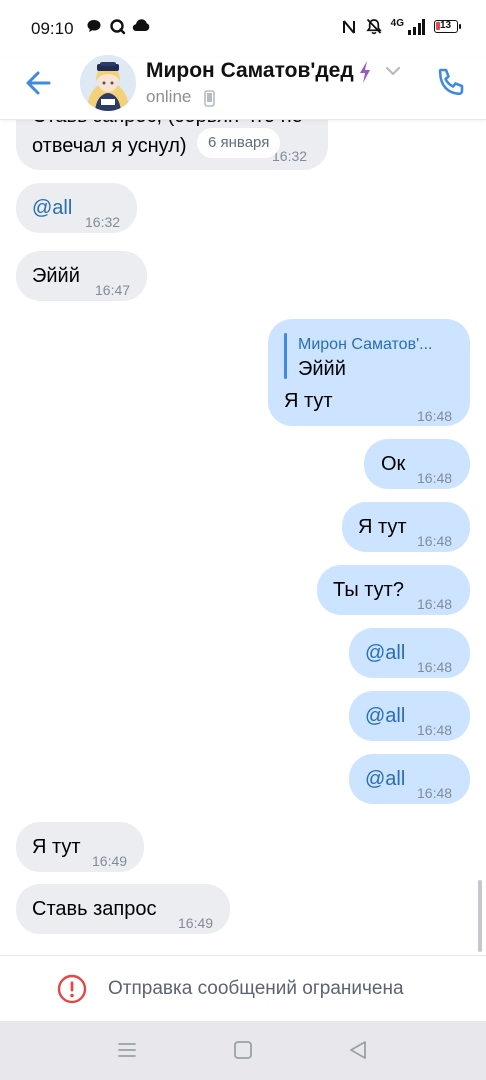 Image resolution: width=486 pixels, height=1080 pixels. Describe the element at coordinates (348, 26) in the screenshot. I see `nfc-icon` at that location.